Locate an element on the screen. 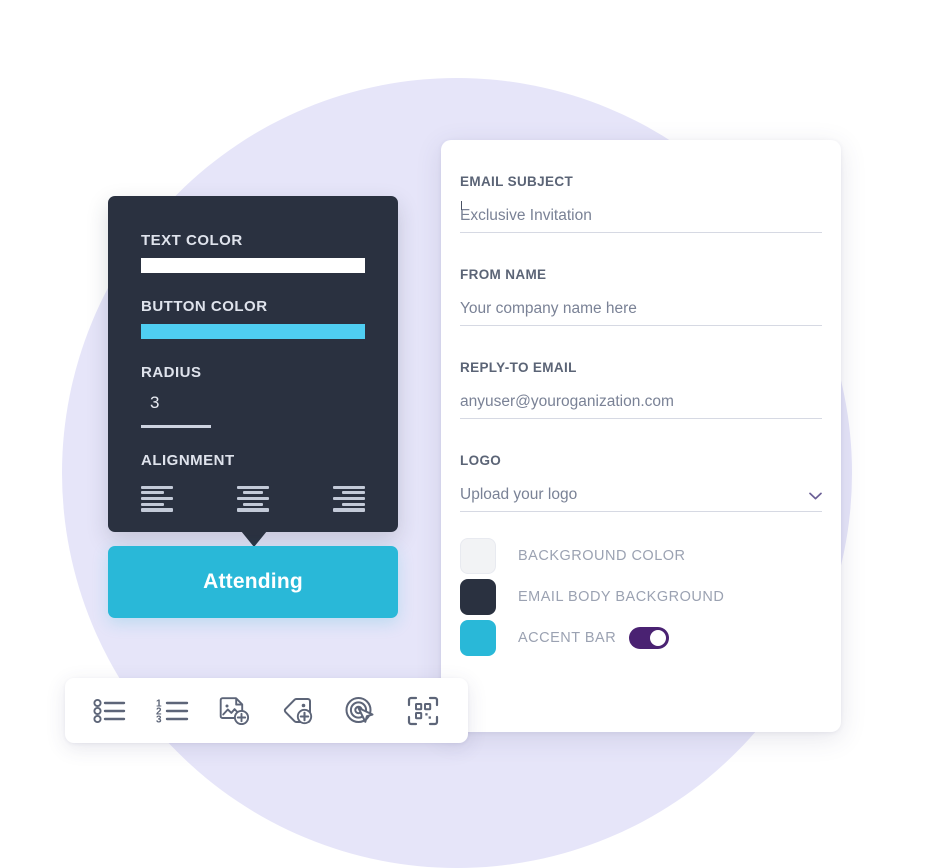 The height and width of the screenshot is (868, 926). radius-label: RADIUS is located at coordinates (171, 372).